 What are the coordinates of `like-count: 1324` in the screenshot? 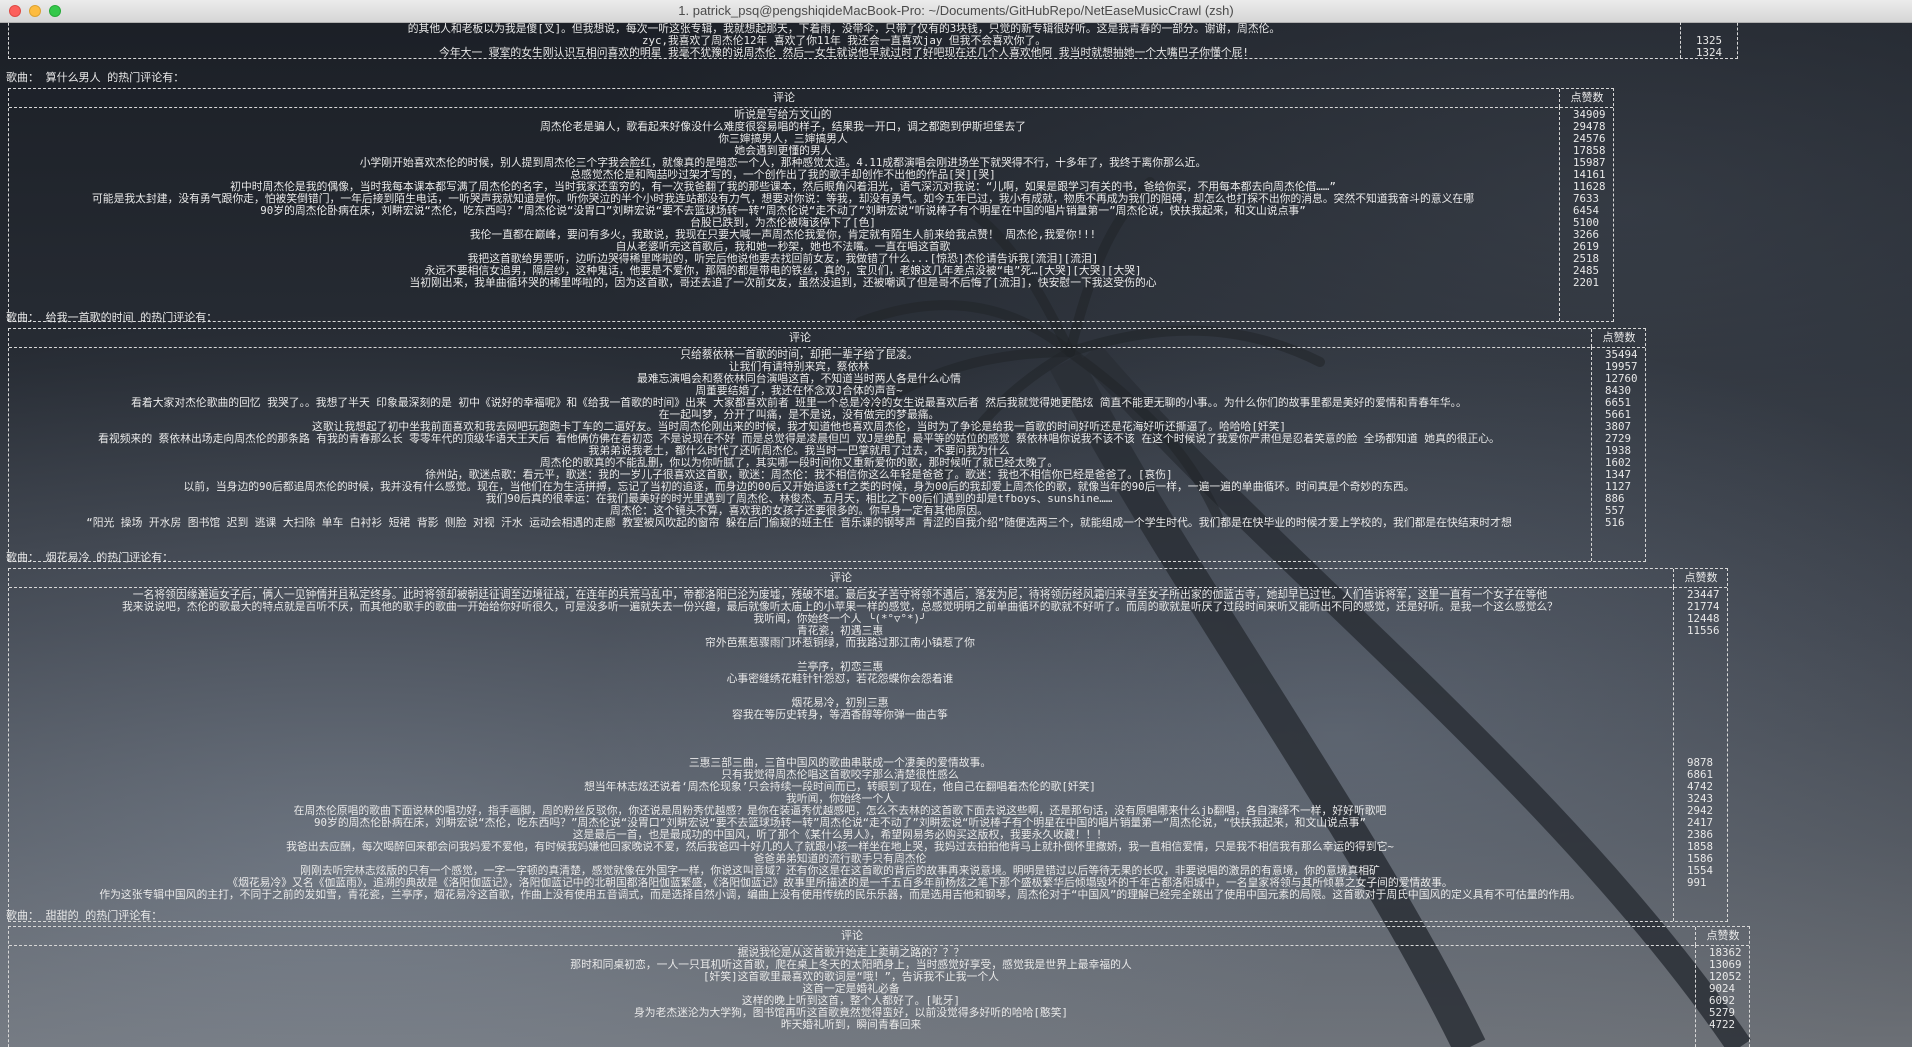 It's located at (1709, 52).